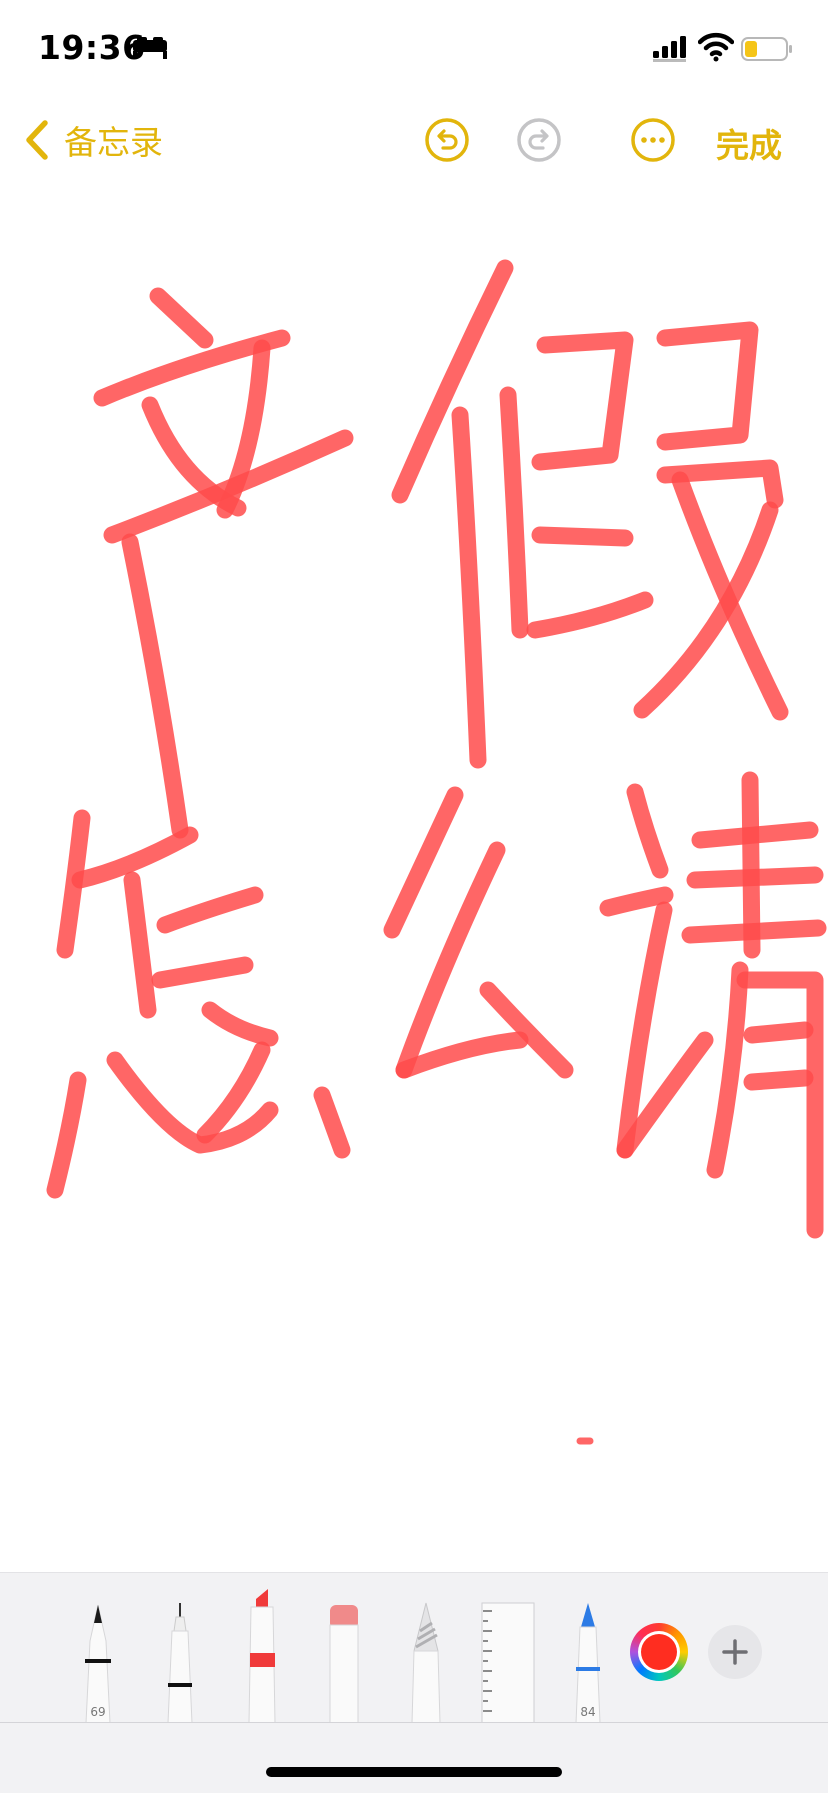 This screenshot has height=1793, width=828. What do you see at coordinates (414, 141) in the screenshot?
I see `nav-bar: 备忘录 完成` at bounding box center [414, 141].